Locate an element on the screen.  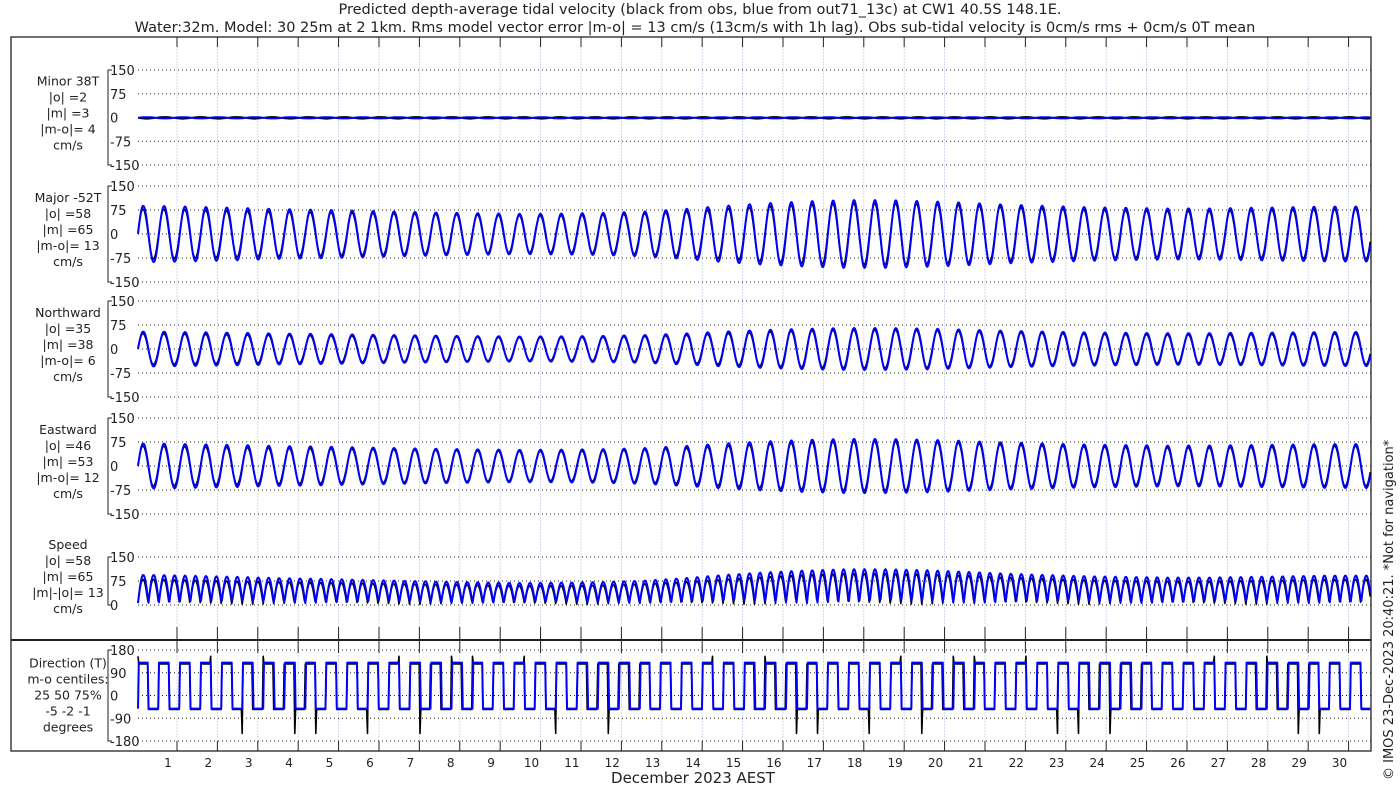
y-tick-label: 90 is located at coordinates (118, 674).